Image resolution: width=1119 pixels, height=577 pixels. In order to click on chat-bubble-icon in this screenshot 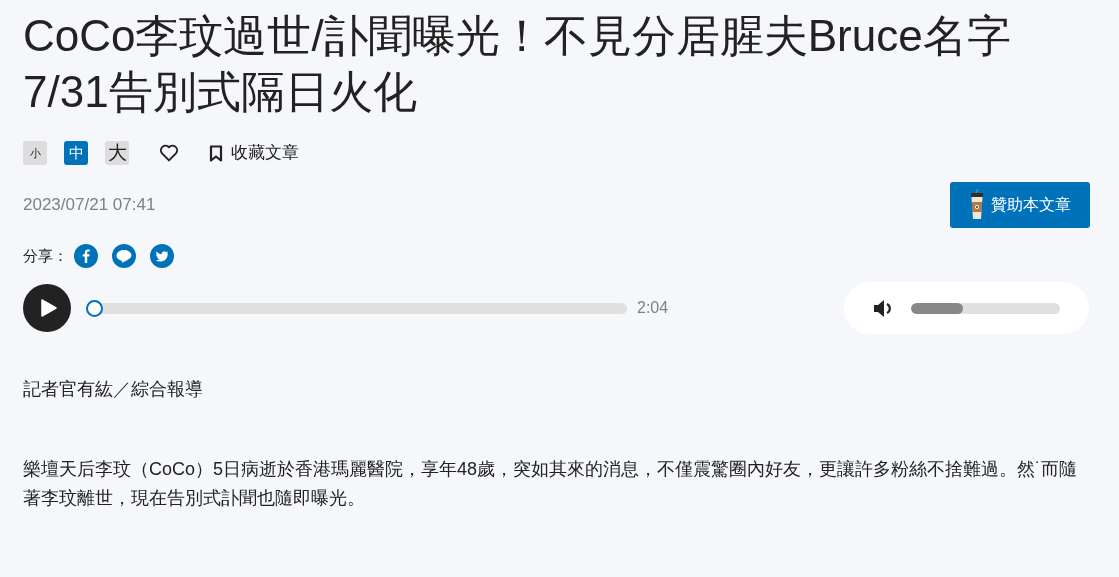, I will do `click(124, 256)`.